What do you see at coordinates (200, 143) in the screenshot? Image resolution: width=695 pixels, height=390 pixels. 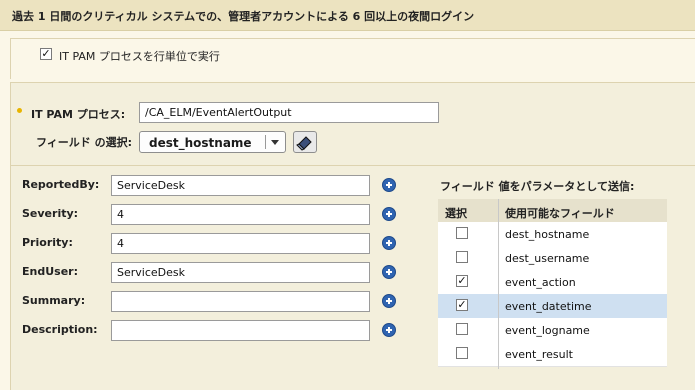 I see `field-select-value: dest_hostname` at bounding box center [200, 143].